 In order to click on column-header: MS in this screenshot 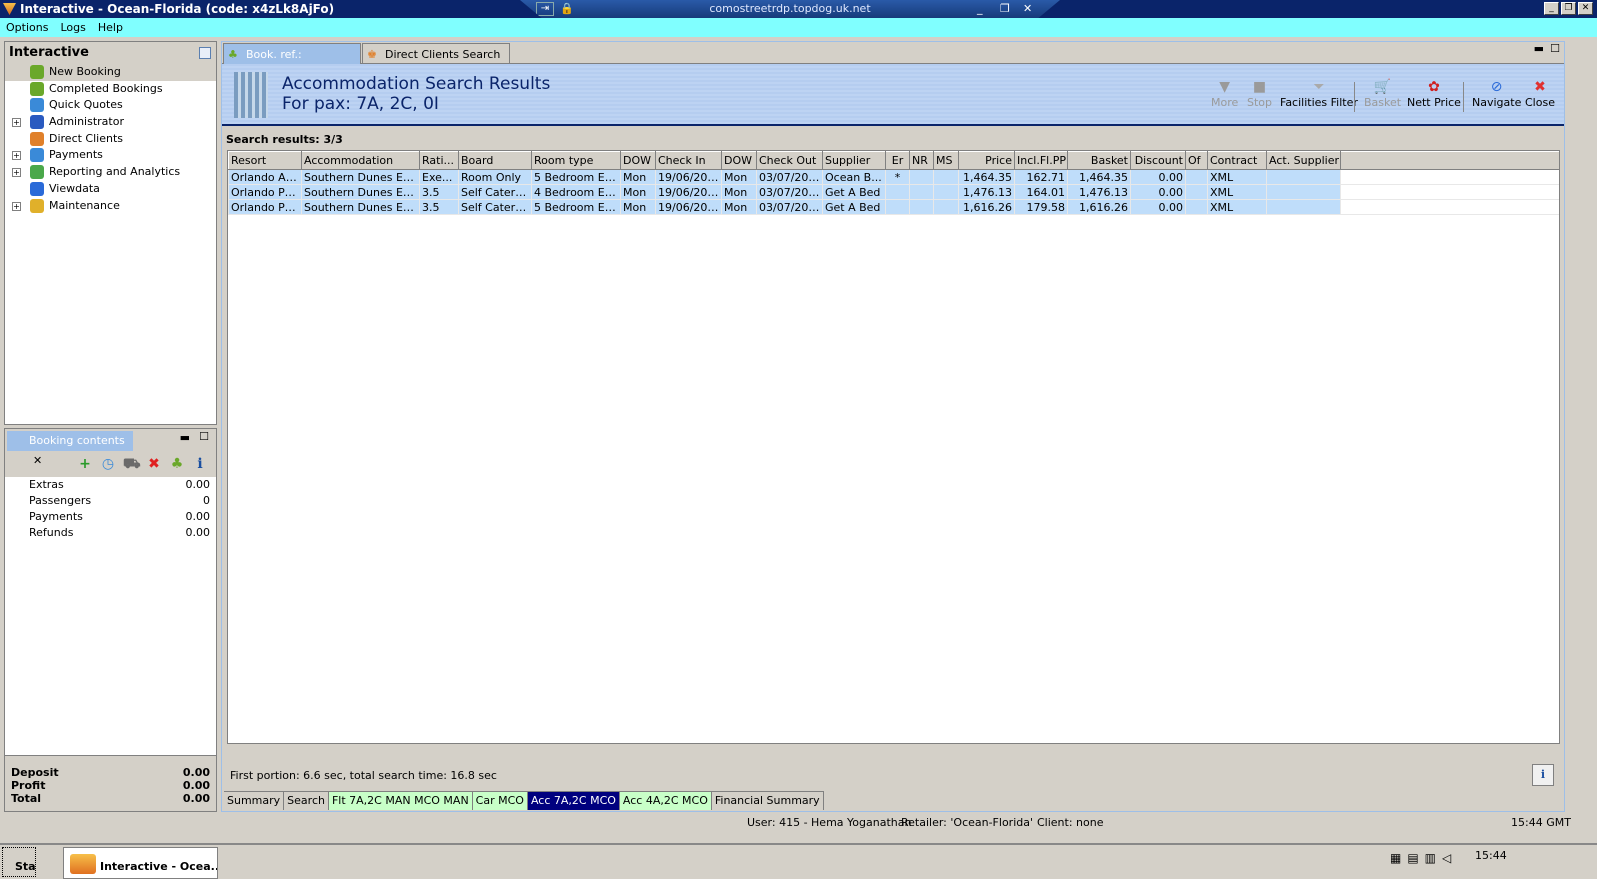, I will do `click(946, 160)`.